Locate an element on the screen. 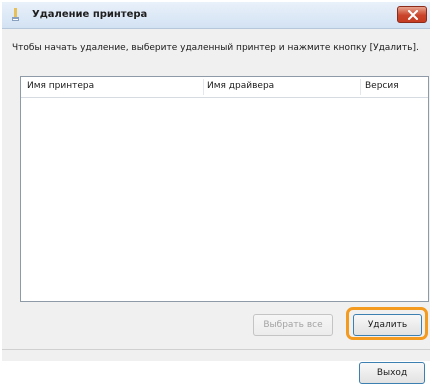  exit-button: Выход is located at coordinates (392, 373).